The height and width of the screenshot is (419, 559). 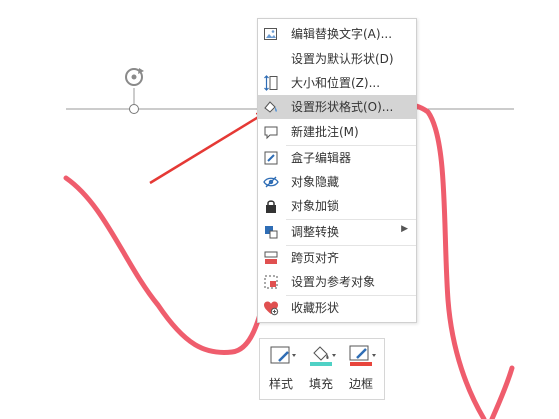 What do you see at coordinates (271, 158) in the screenshot?
I see `box-editor-icon` at bounding box center [271, 158].